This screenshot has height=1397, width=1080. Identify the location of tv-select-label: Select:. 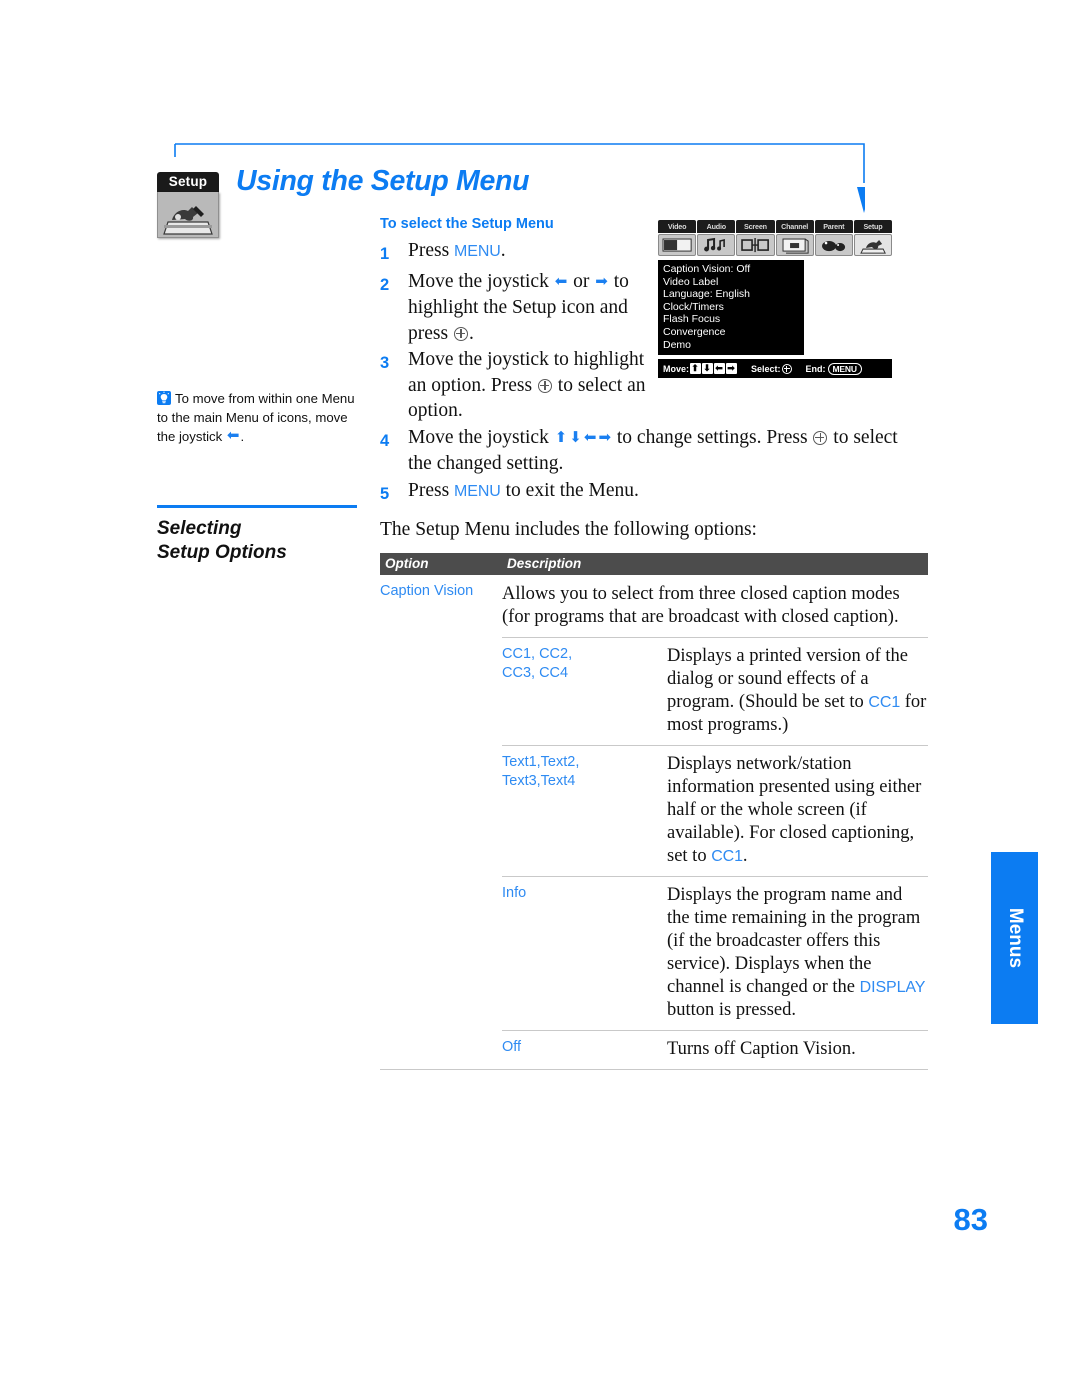
(766, 368).